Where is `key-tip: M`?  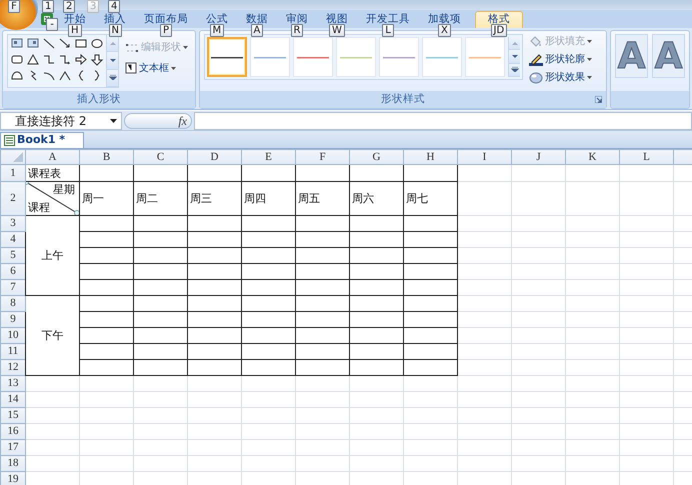 key-tip: M is located at coordinates (217, 30).